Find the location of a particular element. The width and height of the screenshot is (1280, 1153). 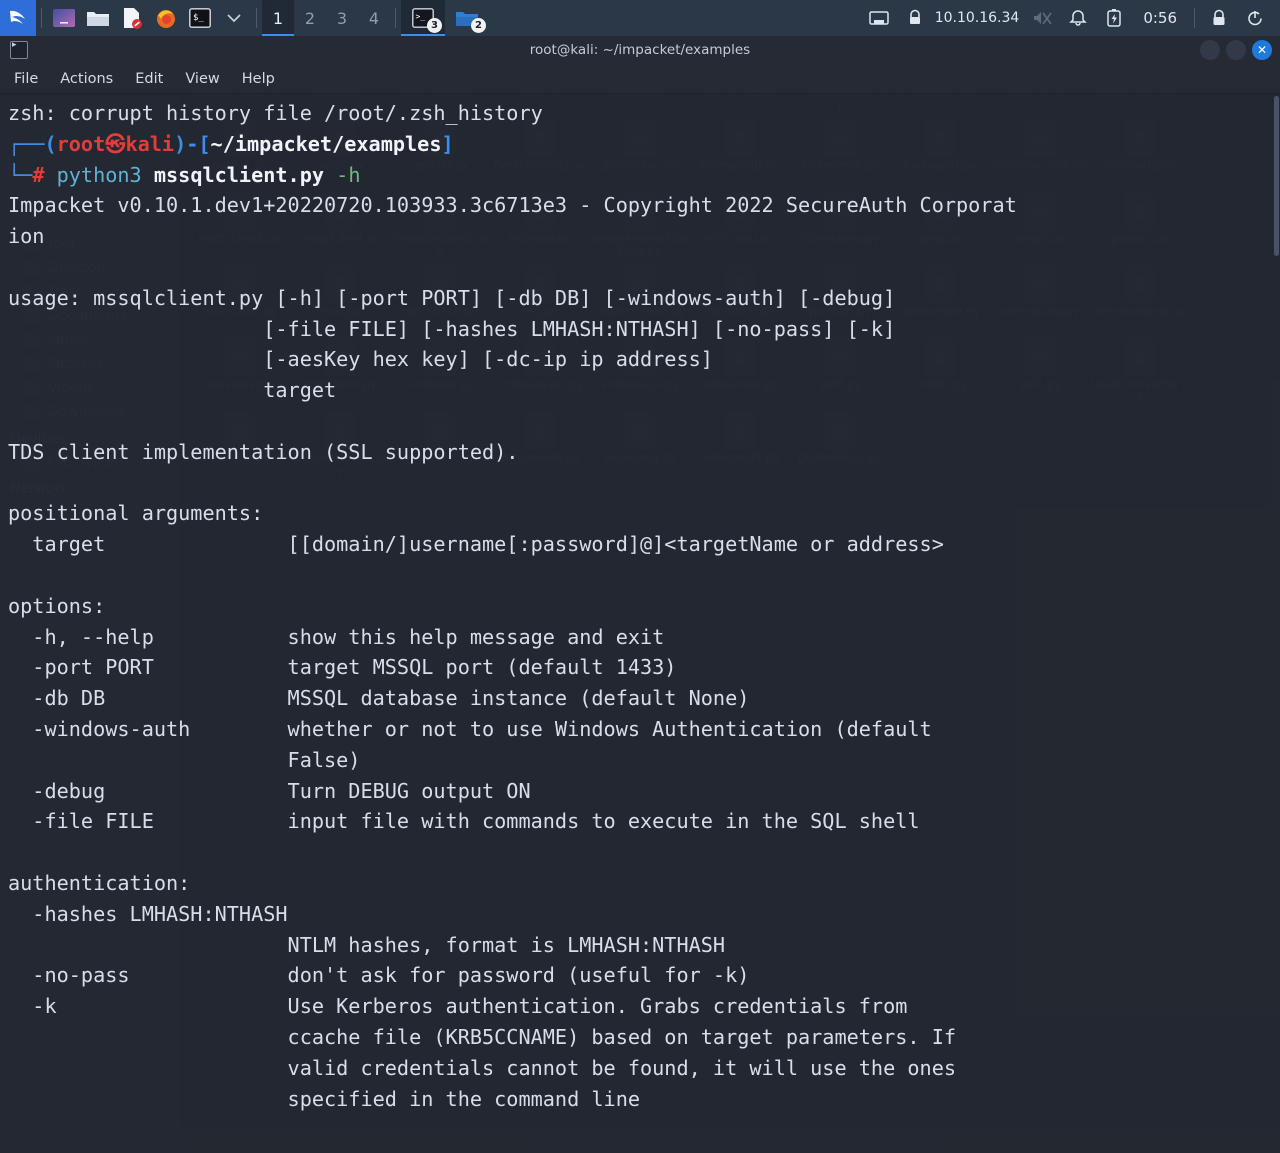

battery-charging-icon is located at coordinates (1114, 18).